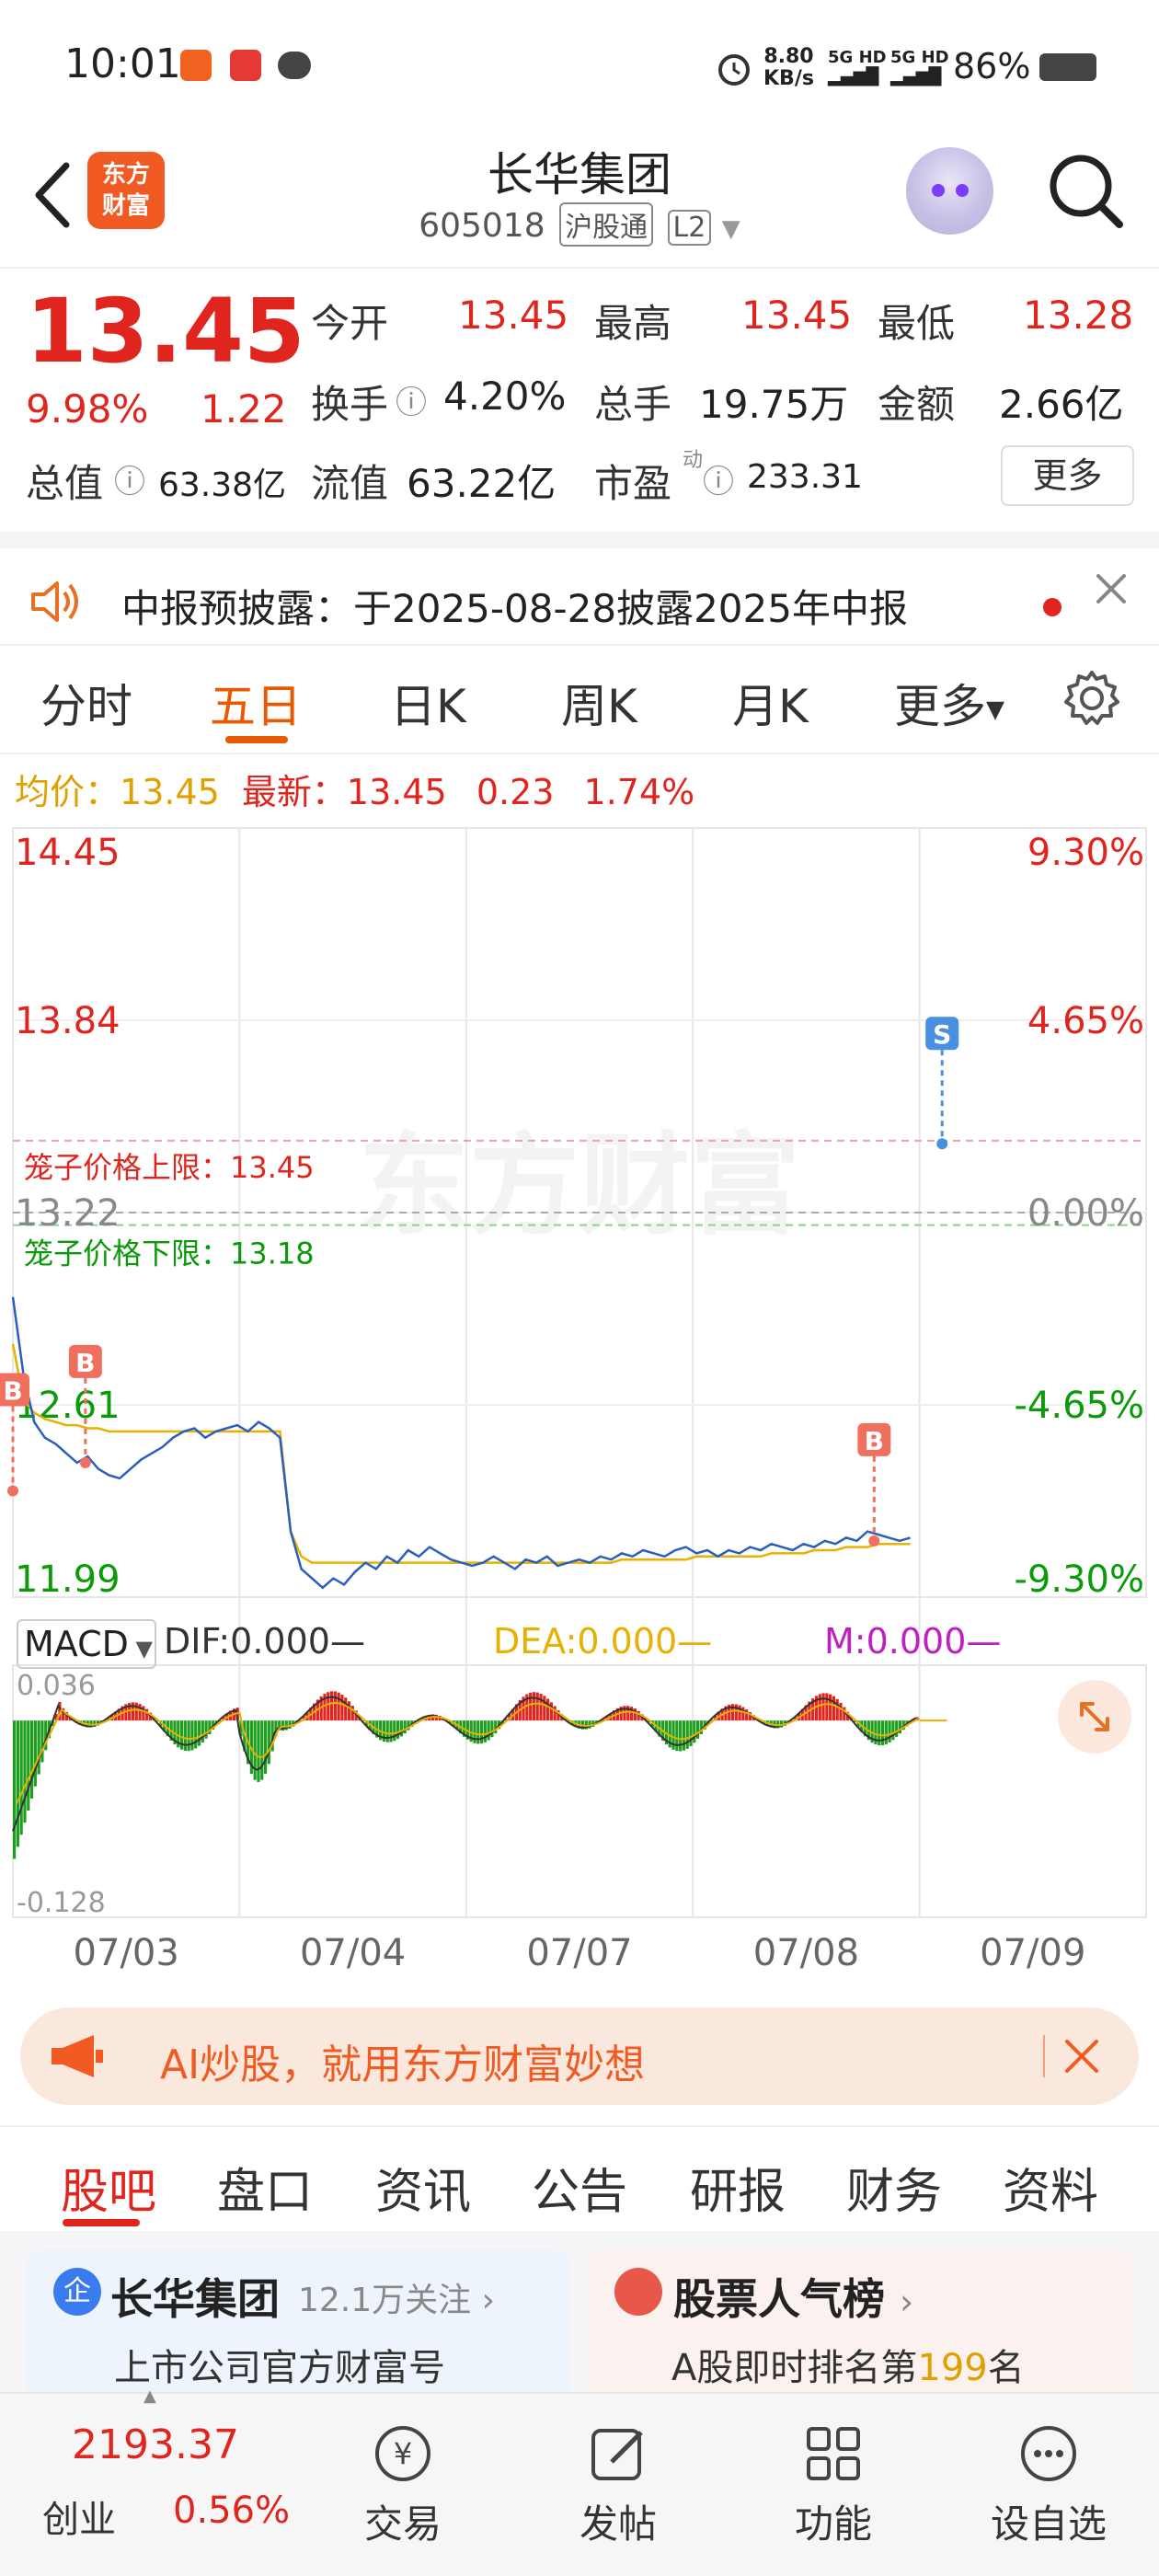  What do you see at coordinates (108, 2187) in the screenshot?
I see `tab-guba: 股吧` at bounding box center [108, 2187].